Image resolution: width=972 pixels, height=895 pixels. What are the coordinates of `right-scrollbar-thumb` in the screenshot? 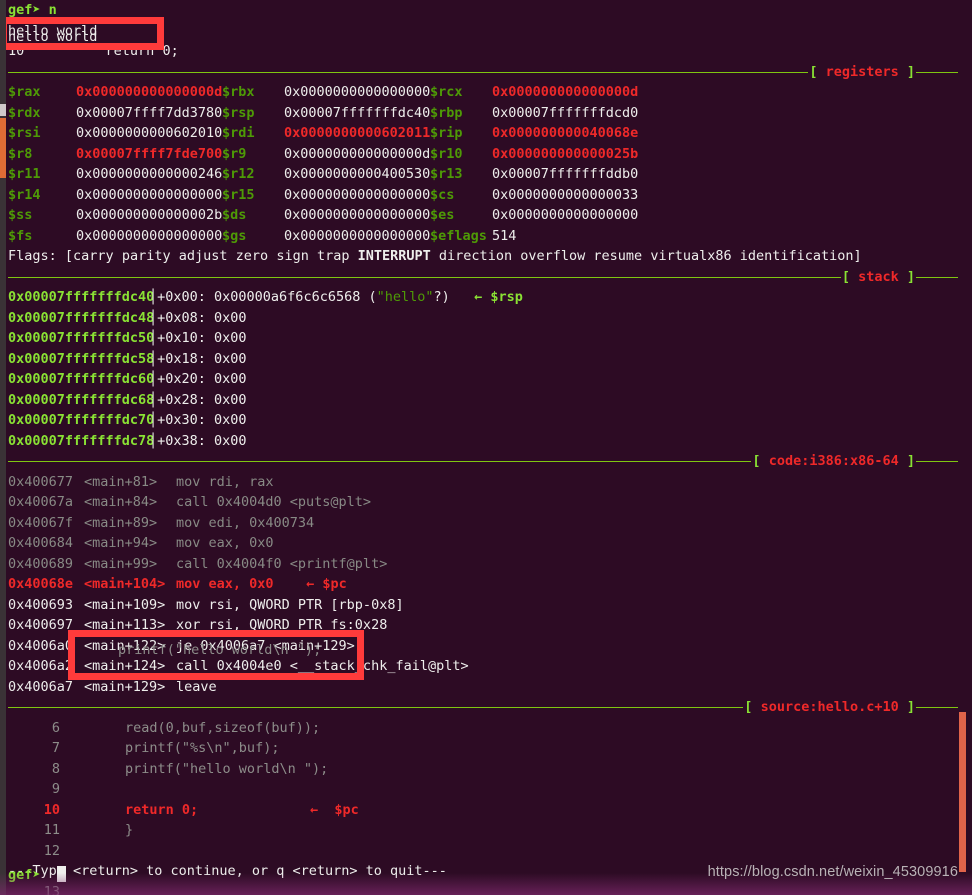 It's located at (962, 792).